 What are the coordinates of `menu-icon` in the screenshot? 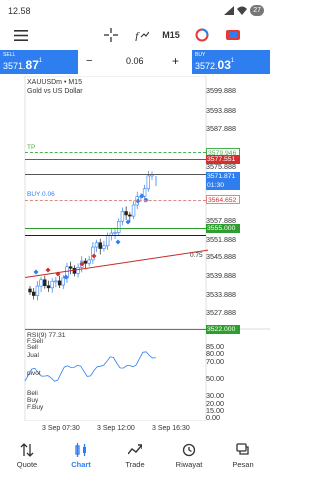 It's located at (21, 35).